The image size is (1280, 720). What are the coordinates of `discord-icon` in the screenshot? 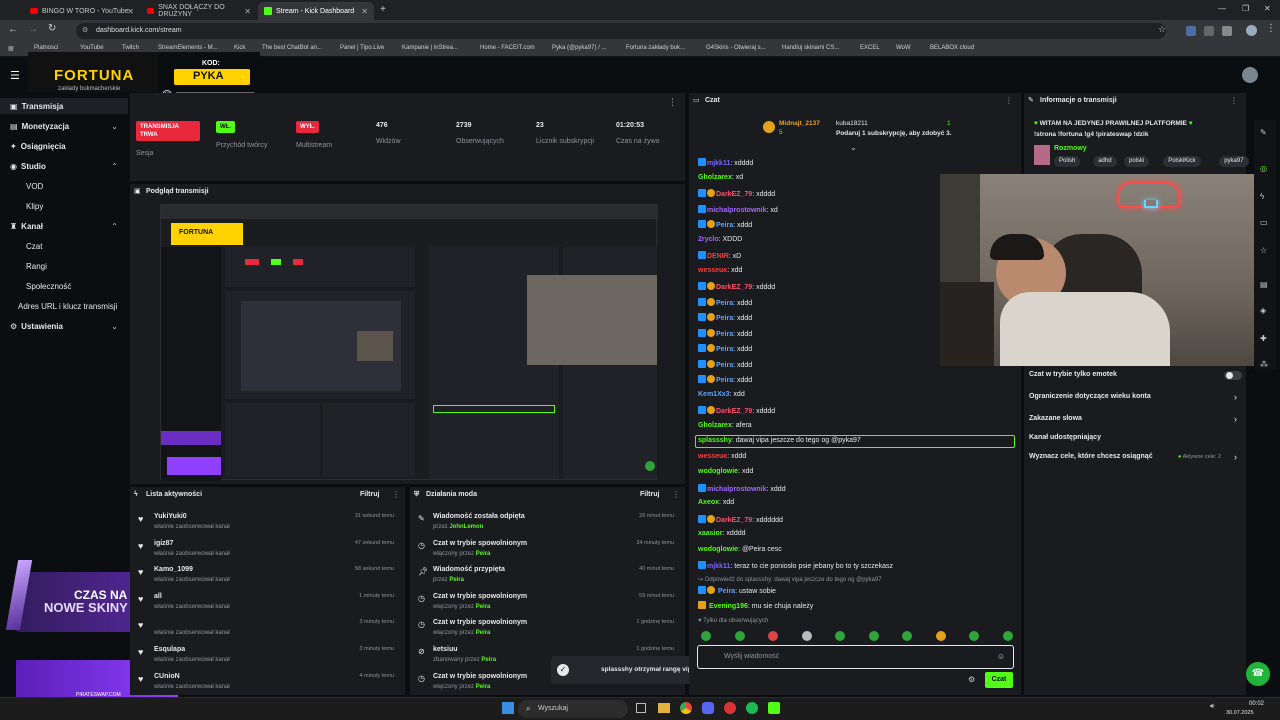 It's located at (708, 708).